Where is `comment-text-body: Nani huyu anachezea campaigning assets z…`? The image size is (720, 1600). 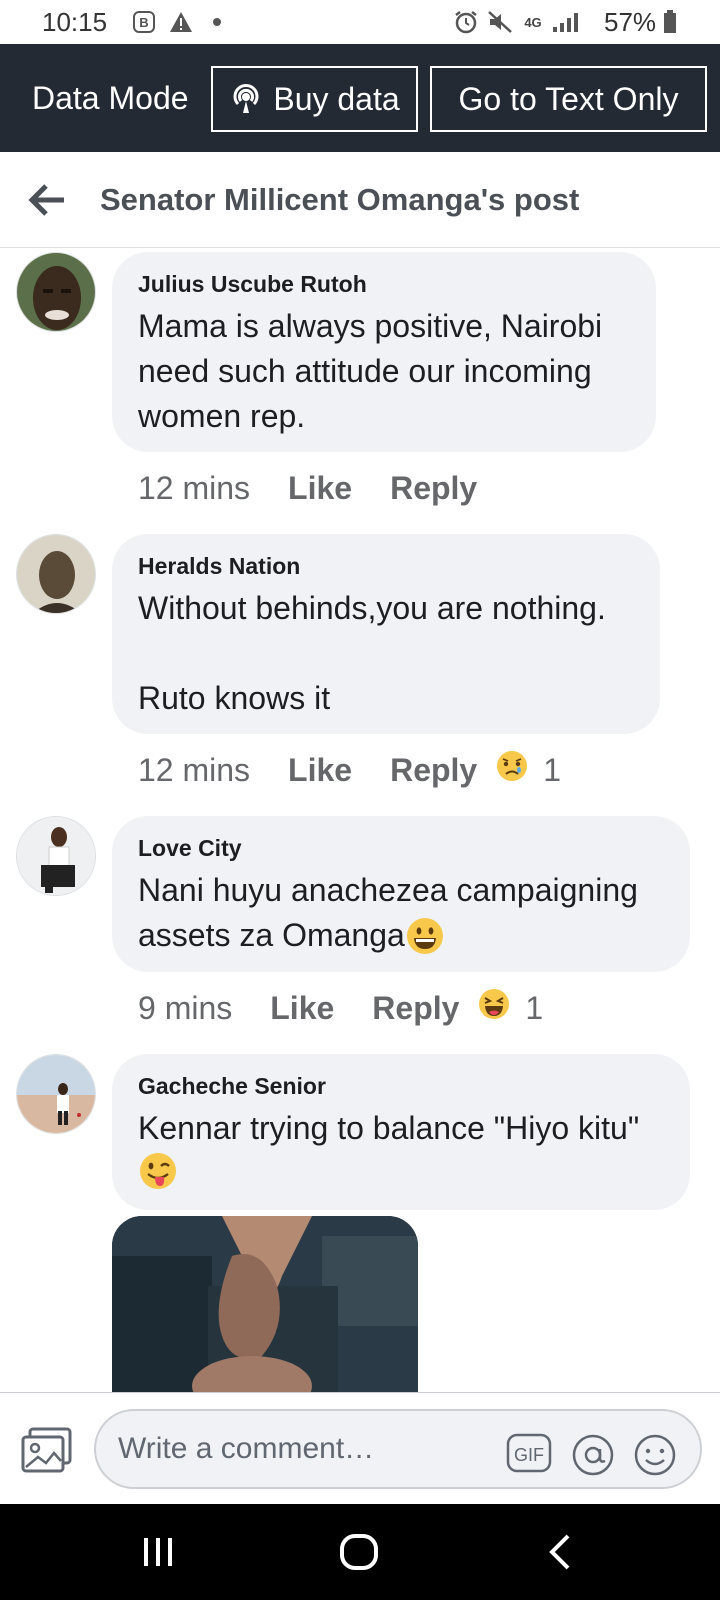
comment-text-body: Nani huyu anachezea campaigning assets z… is located at coordinates (388, 912).